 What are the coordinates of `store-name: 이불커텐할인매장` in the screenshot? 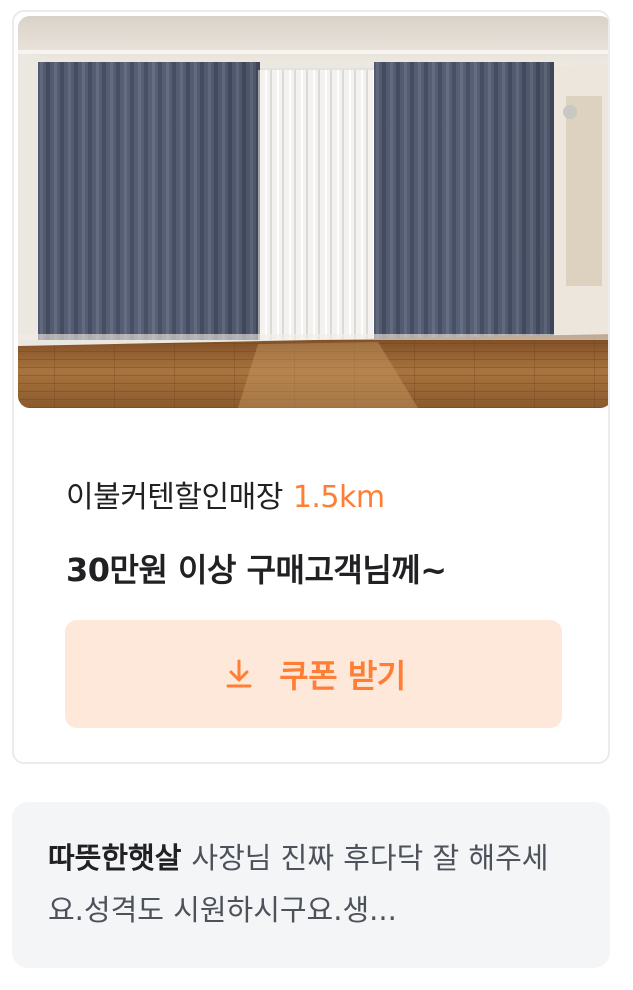 It's located at (174, 497).